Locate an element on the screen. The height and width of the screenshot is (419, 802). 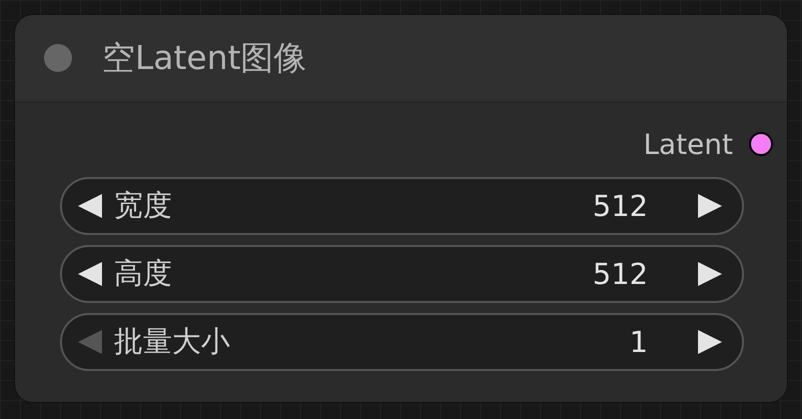
output-slot-dot is located at coordinates (761, 144).